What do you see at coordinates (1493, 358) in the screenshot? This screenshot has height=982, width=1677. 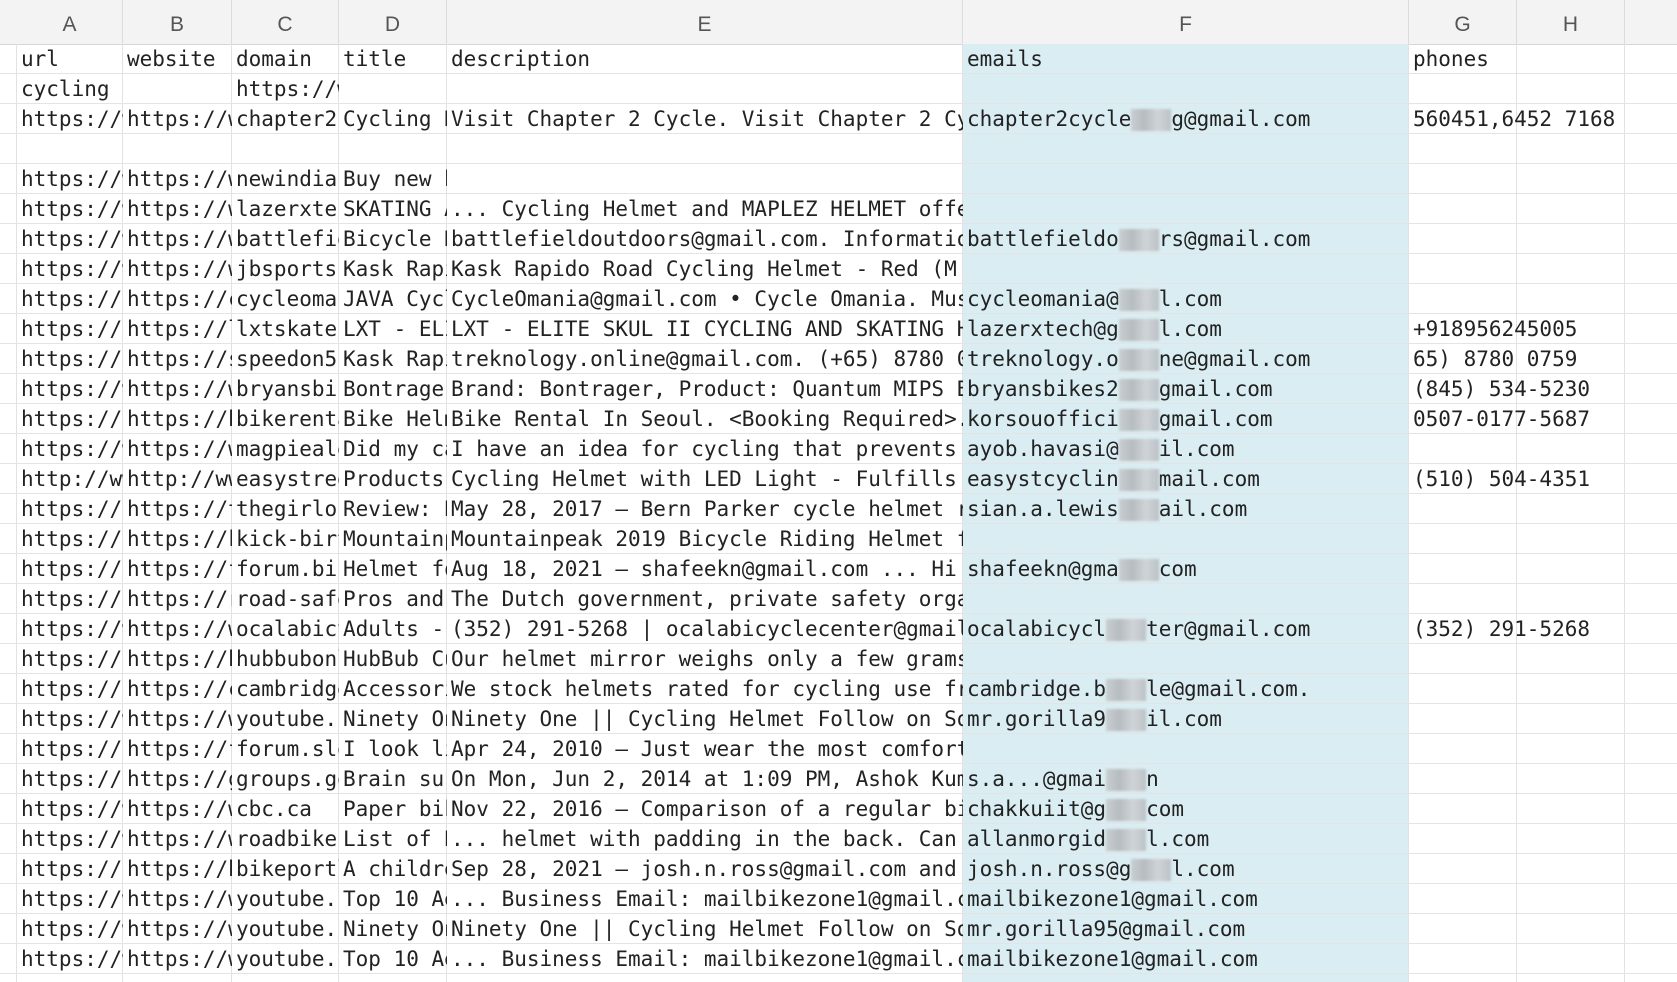 I see `cell-g: 65) 8780 0759` at bounding box center [1493, 358].